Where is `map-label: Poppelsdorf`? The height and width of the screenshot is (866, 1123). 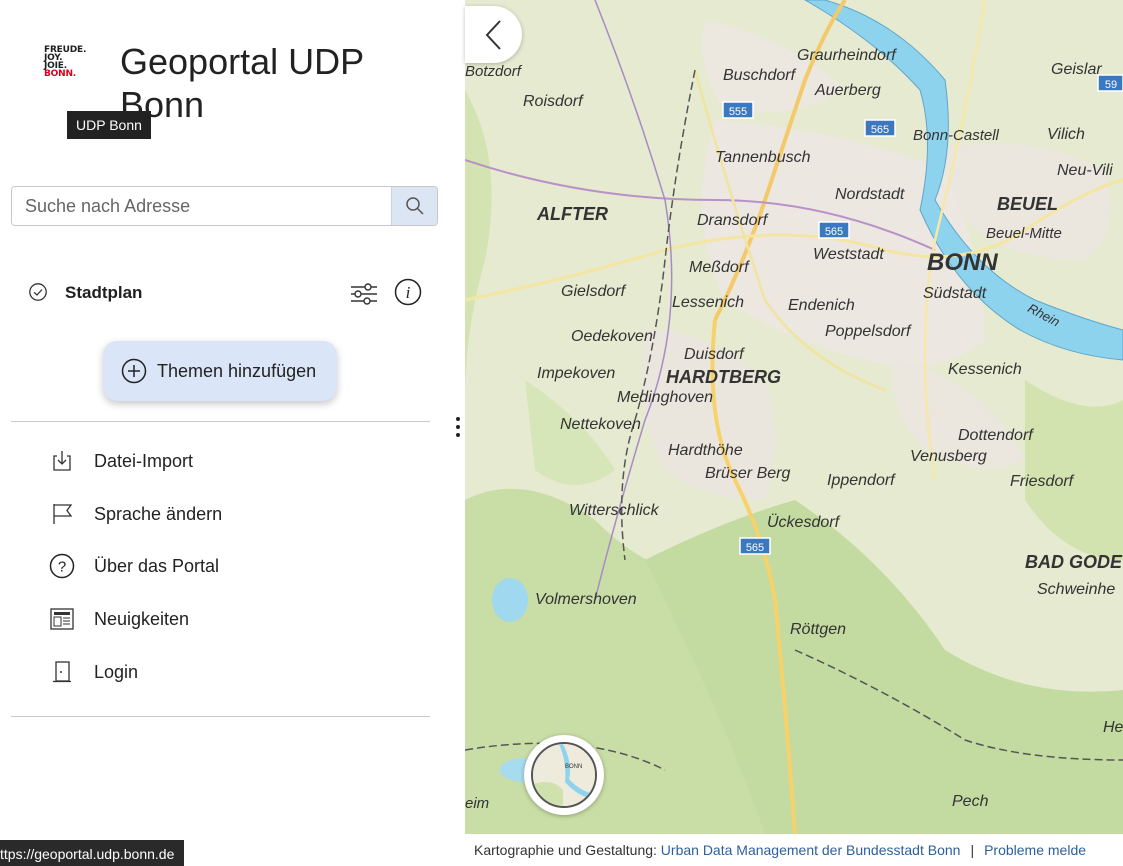 map-label: Poppelsdorf is located at coordinates (868, 331).